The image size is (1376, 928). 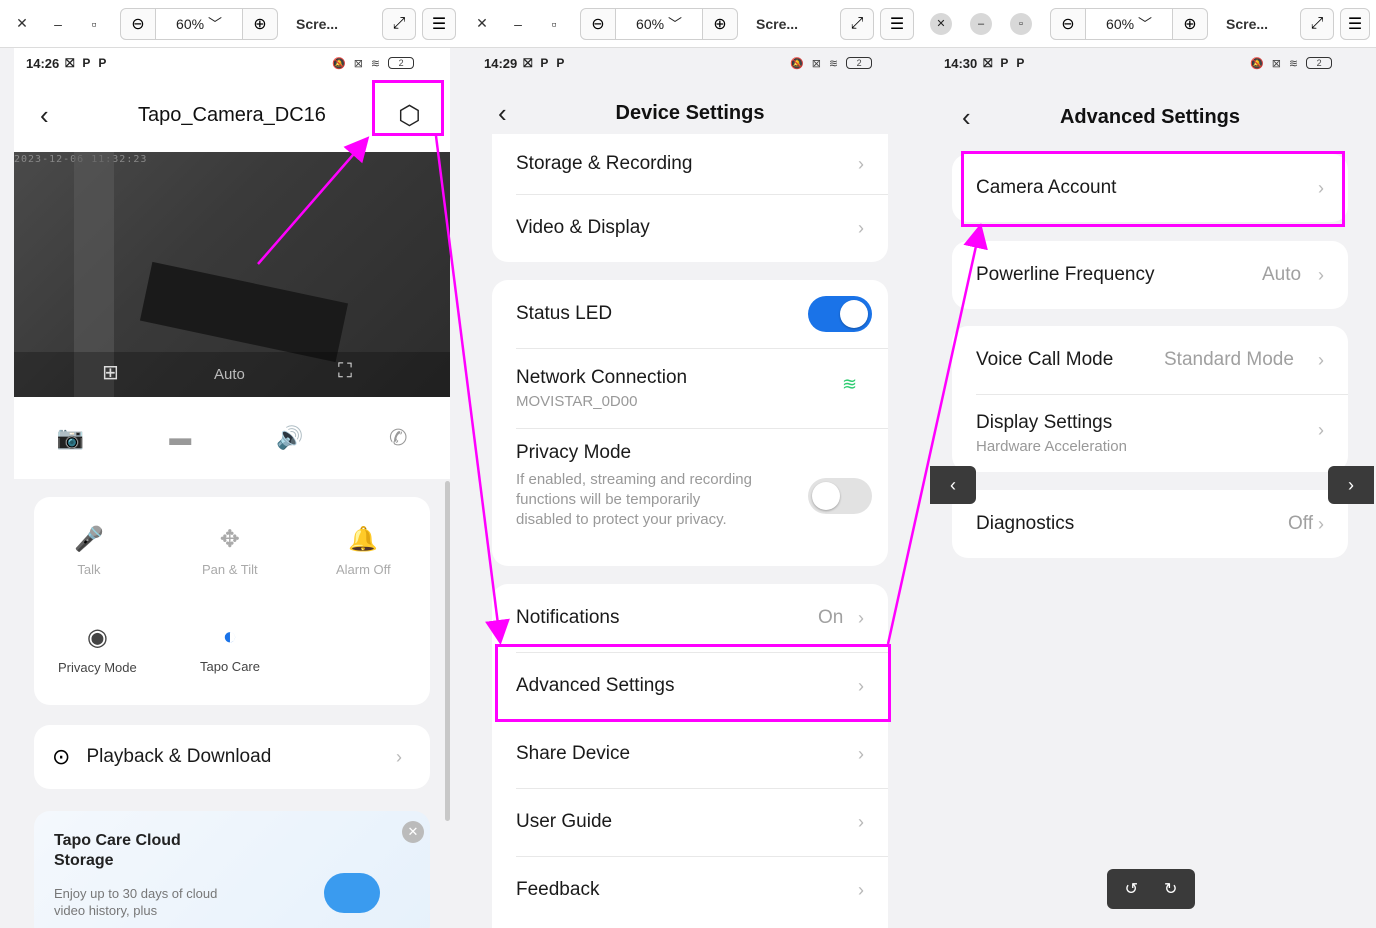 What do you see at coordinates (501, 63) in the screenshot?
I see `status-time: 14:29` at bounding box center [501, 63].